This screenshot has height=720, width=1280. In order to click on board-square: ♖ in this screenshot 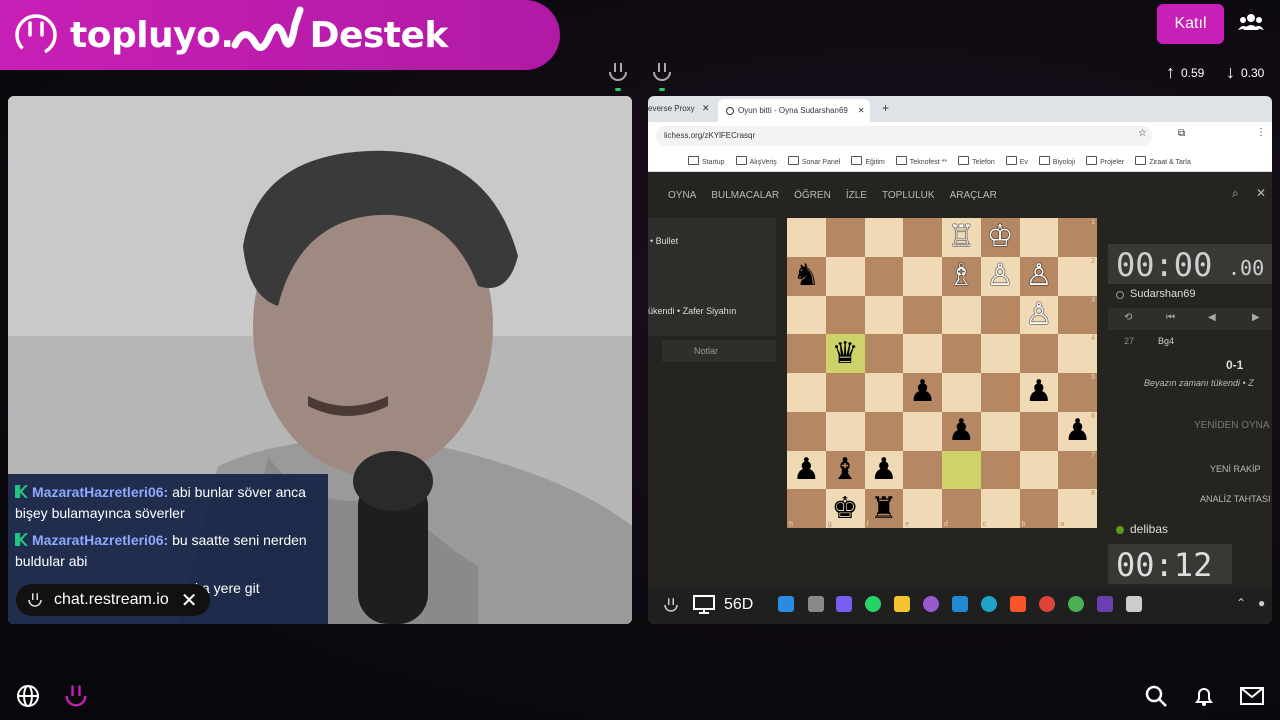, I will do `click(961, 237)`.